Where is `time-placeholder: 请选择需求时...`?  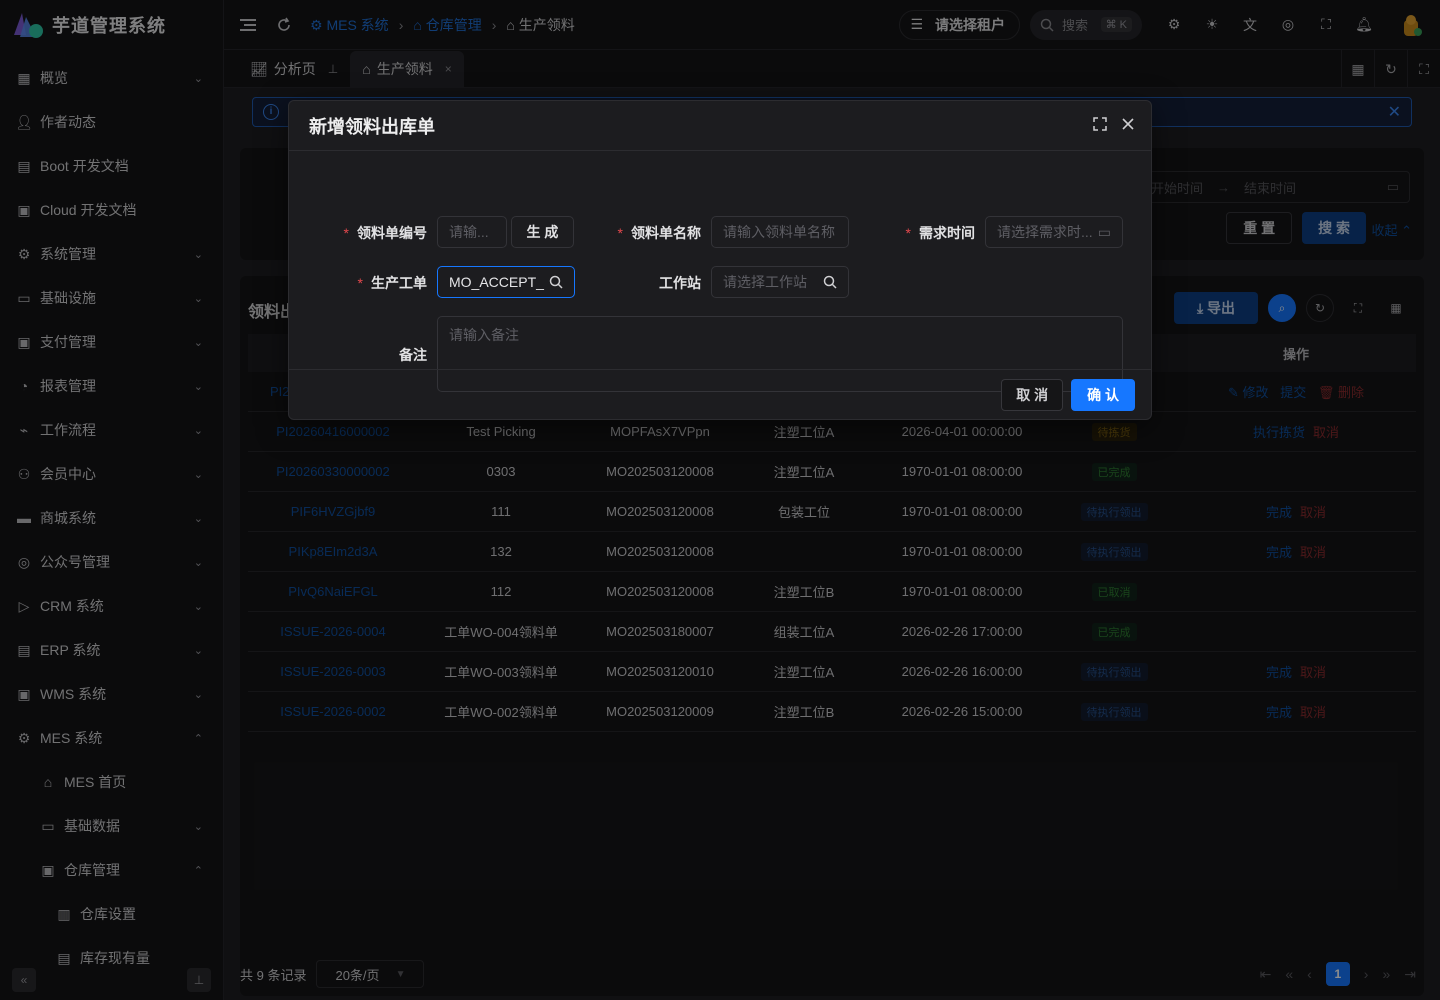 time-placeholder: 请选择需求时... is located at coordinates (1045, 232).